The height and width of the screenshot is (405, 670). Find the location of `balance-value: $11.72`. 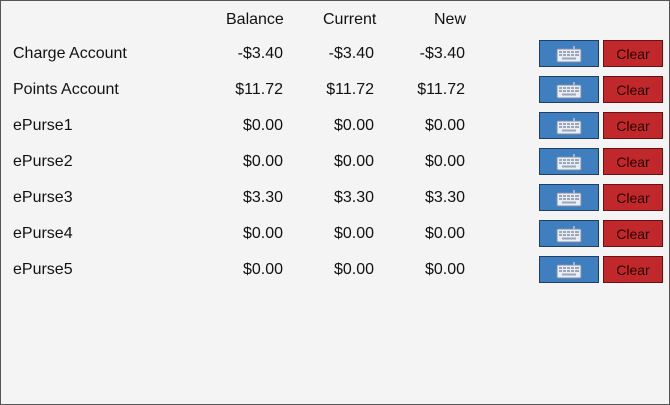

balance-value: $11.72 is located at coordinates (259, 89).